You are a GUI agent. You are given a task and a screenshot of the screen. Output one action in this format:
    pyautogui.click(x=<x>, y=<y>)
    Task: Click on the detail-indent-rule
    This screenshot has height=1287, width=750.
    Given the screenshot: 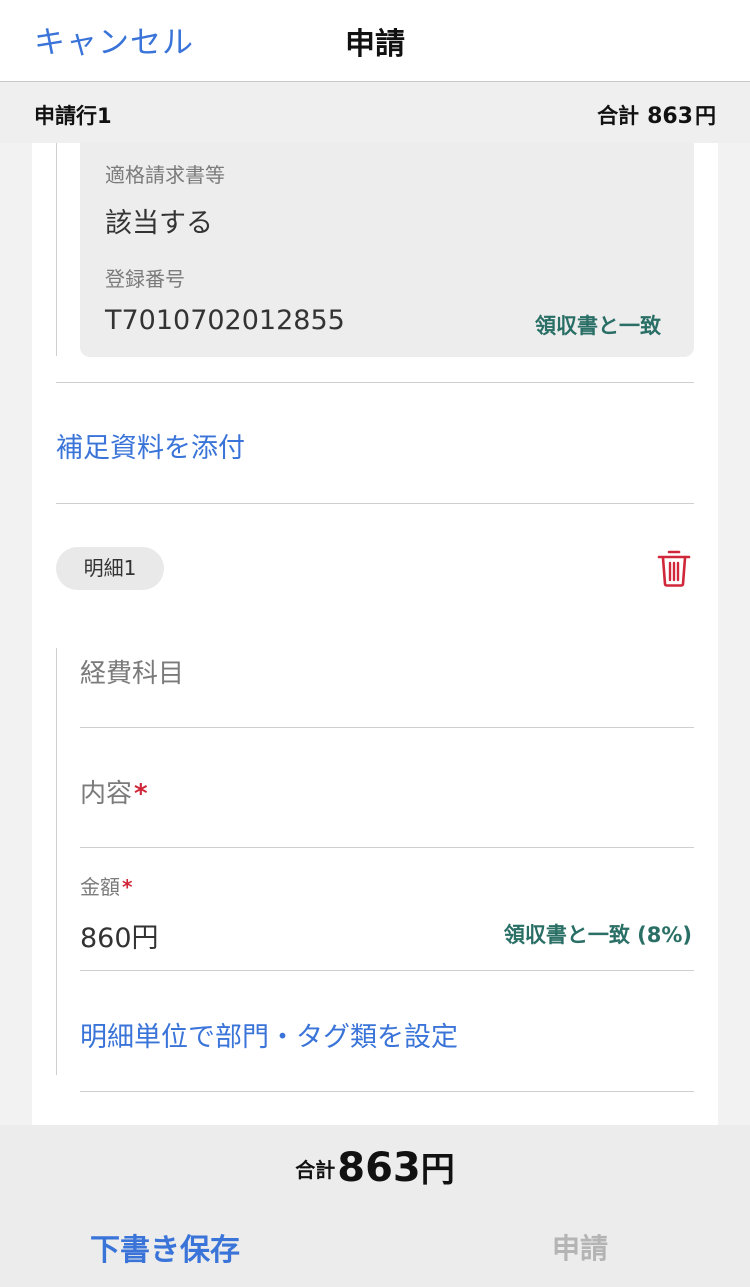 What is the action you would take?
    pyautogui.click(x=56, y=861)
    